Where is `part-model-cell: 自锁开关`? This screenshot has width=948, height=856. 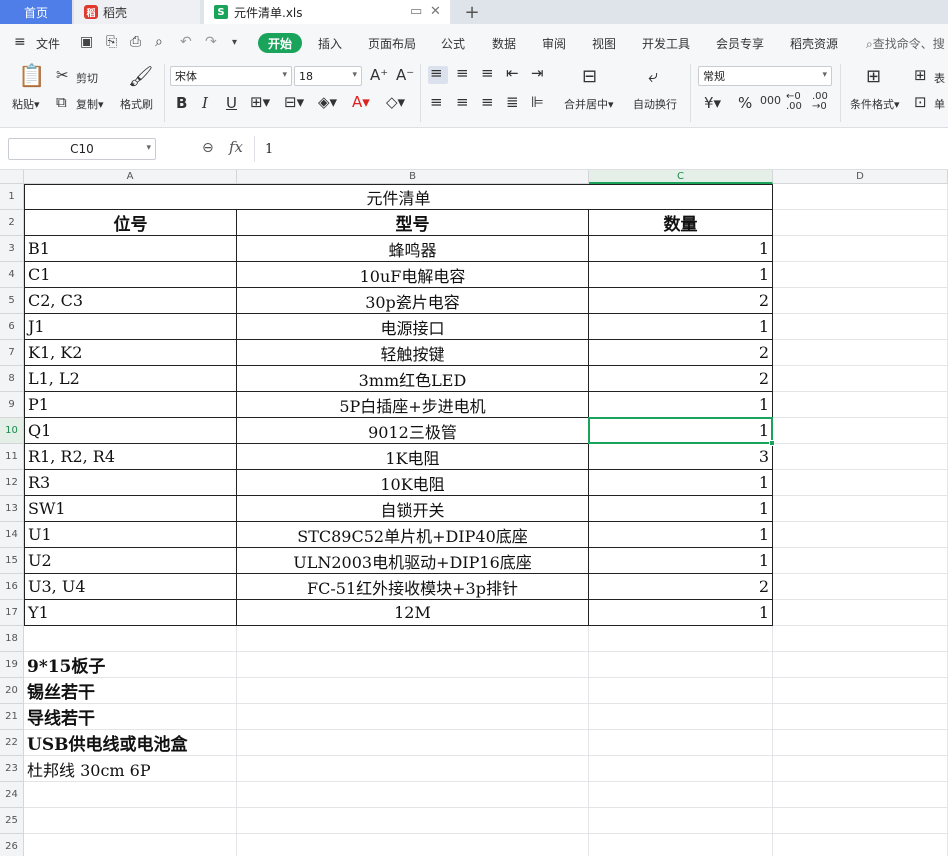
part-model-cell: 自锁开关 is located at coordinates (413, 509).